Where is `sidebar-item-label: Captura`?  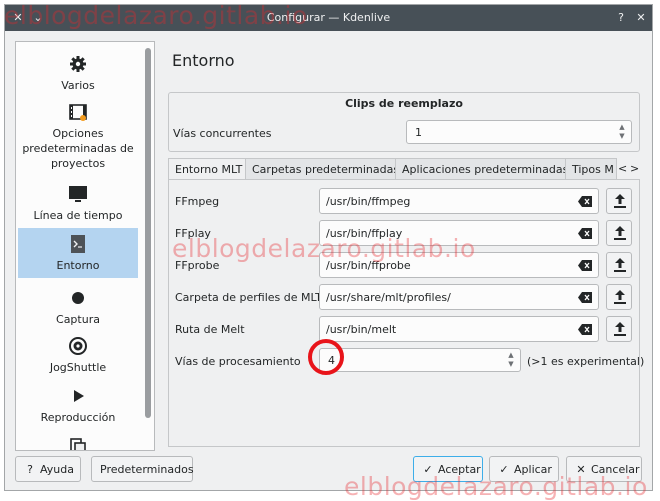 sidebar-item-label: Captura is located at coordinates (78, 319).